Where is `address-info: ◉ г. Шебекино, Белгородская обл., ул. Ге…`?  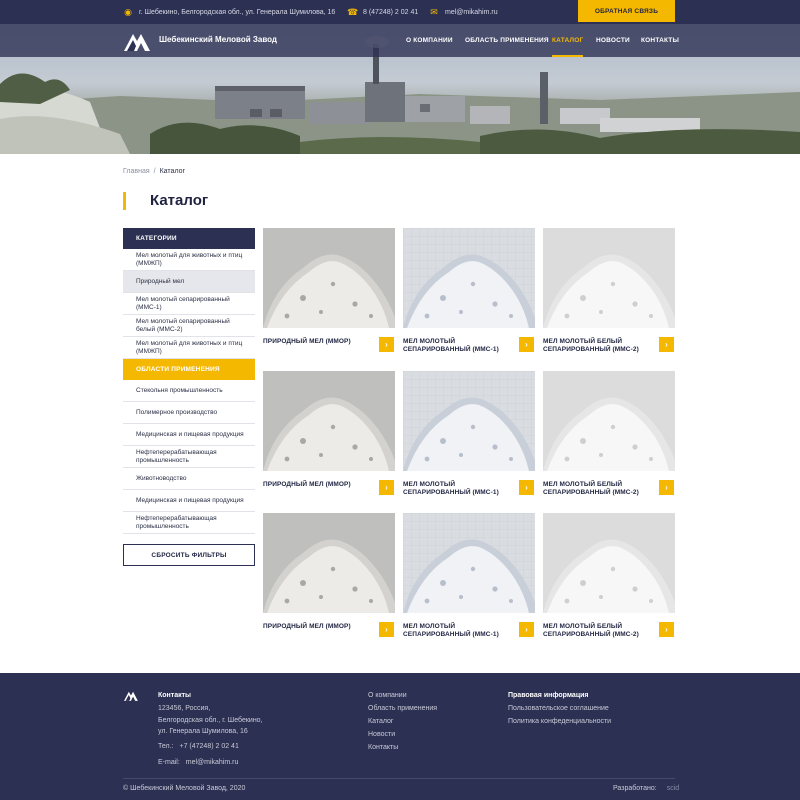 address-info: ◉ г. Шебекино, Белгородская обл., ул. Ге… is located at coordinates (229, 12).